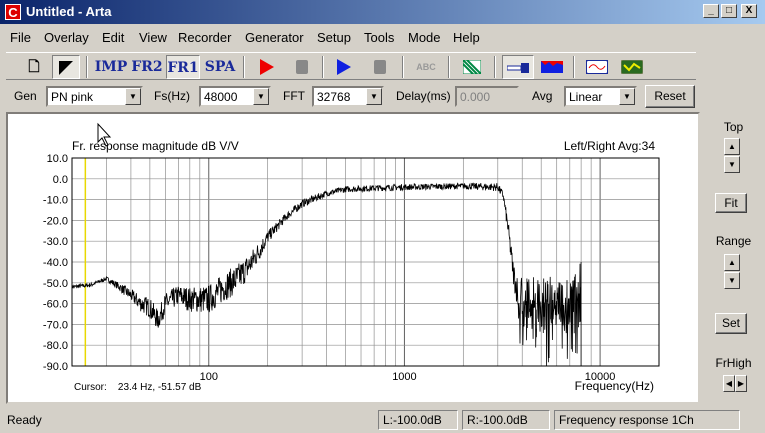 This screenshot has width=765, height=433. What do you see at coordinates (731, 323) in the screenshot?
I see `set-button: Set` at bounding box center [731, 323].